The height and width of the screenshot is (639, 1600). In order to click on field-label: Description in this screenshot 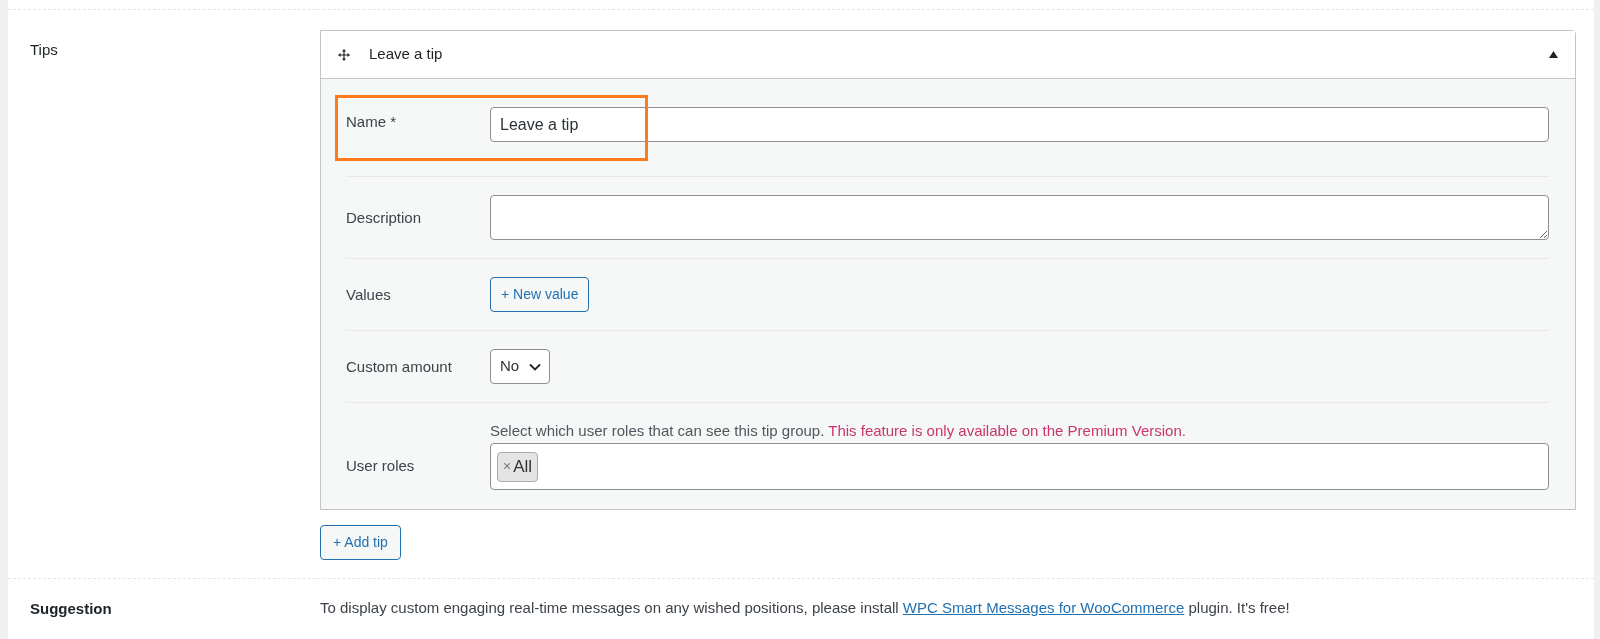, I will do `click(384, 217)`.